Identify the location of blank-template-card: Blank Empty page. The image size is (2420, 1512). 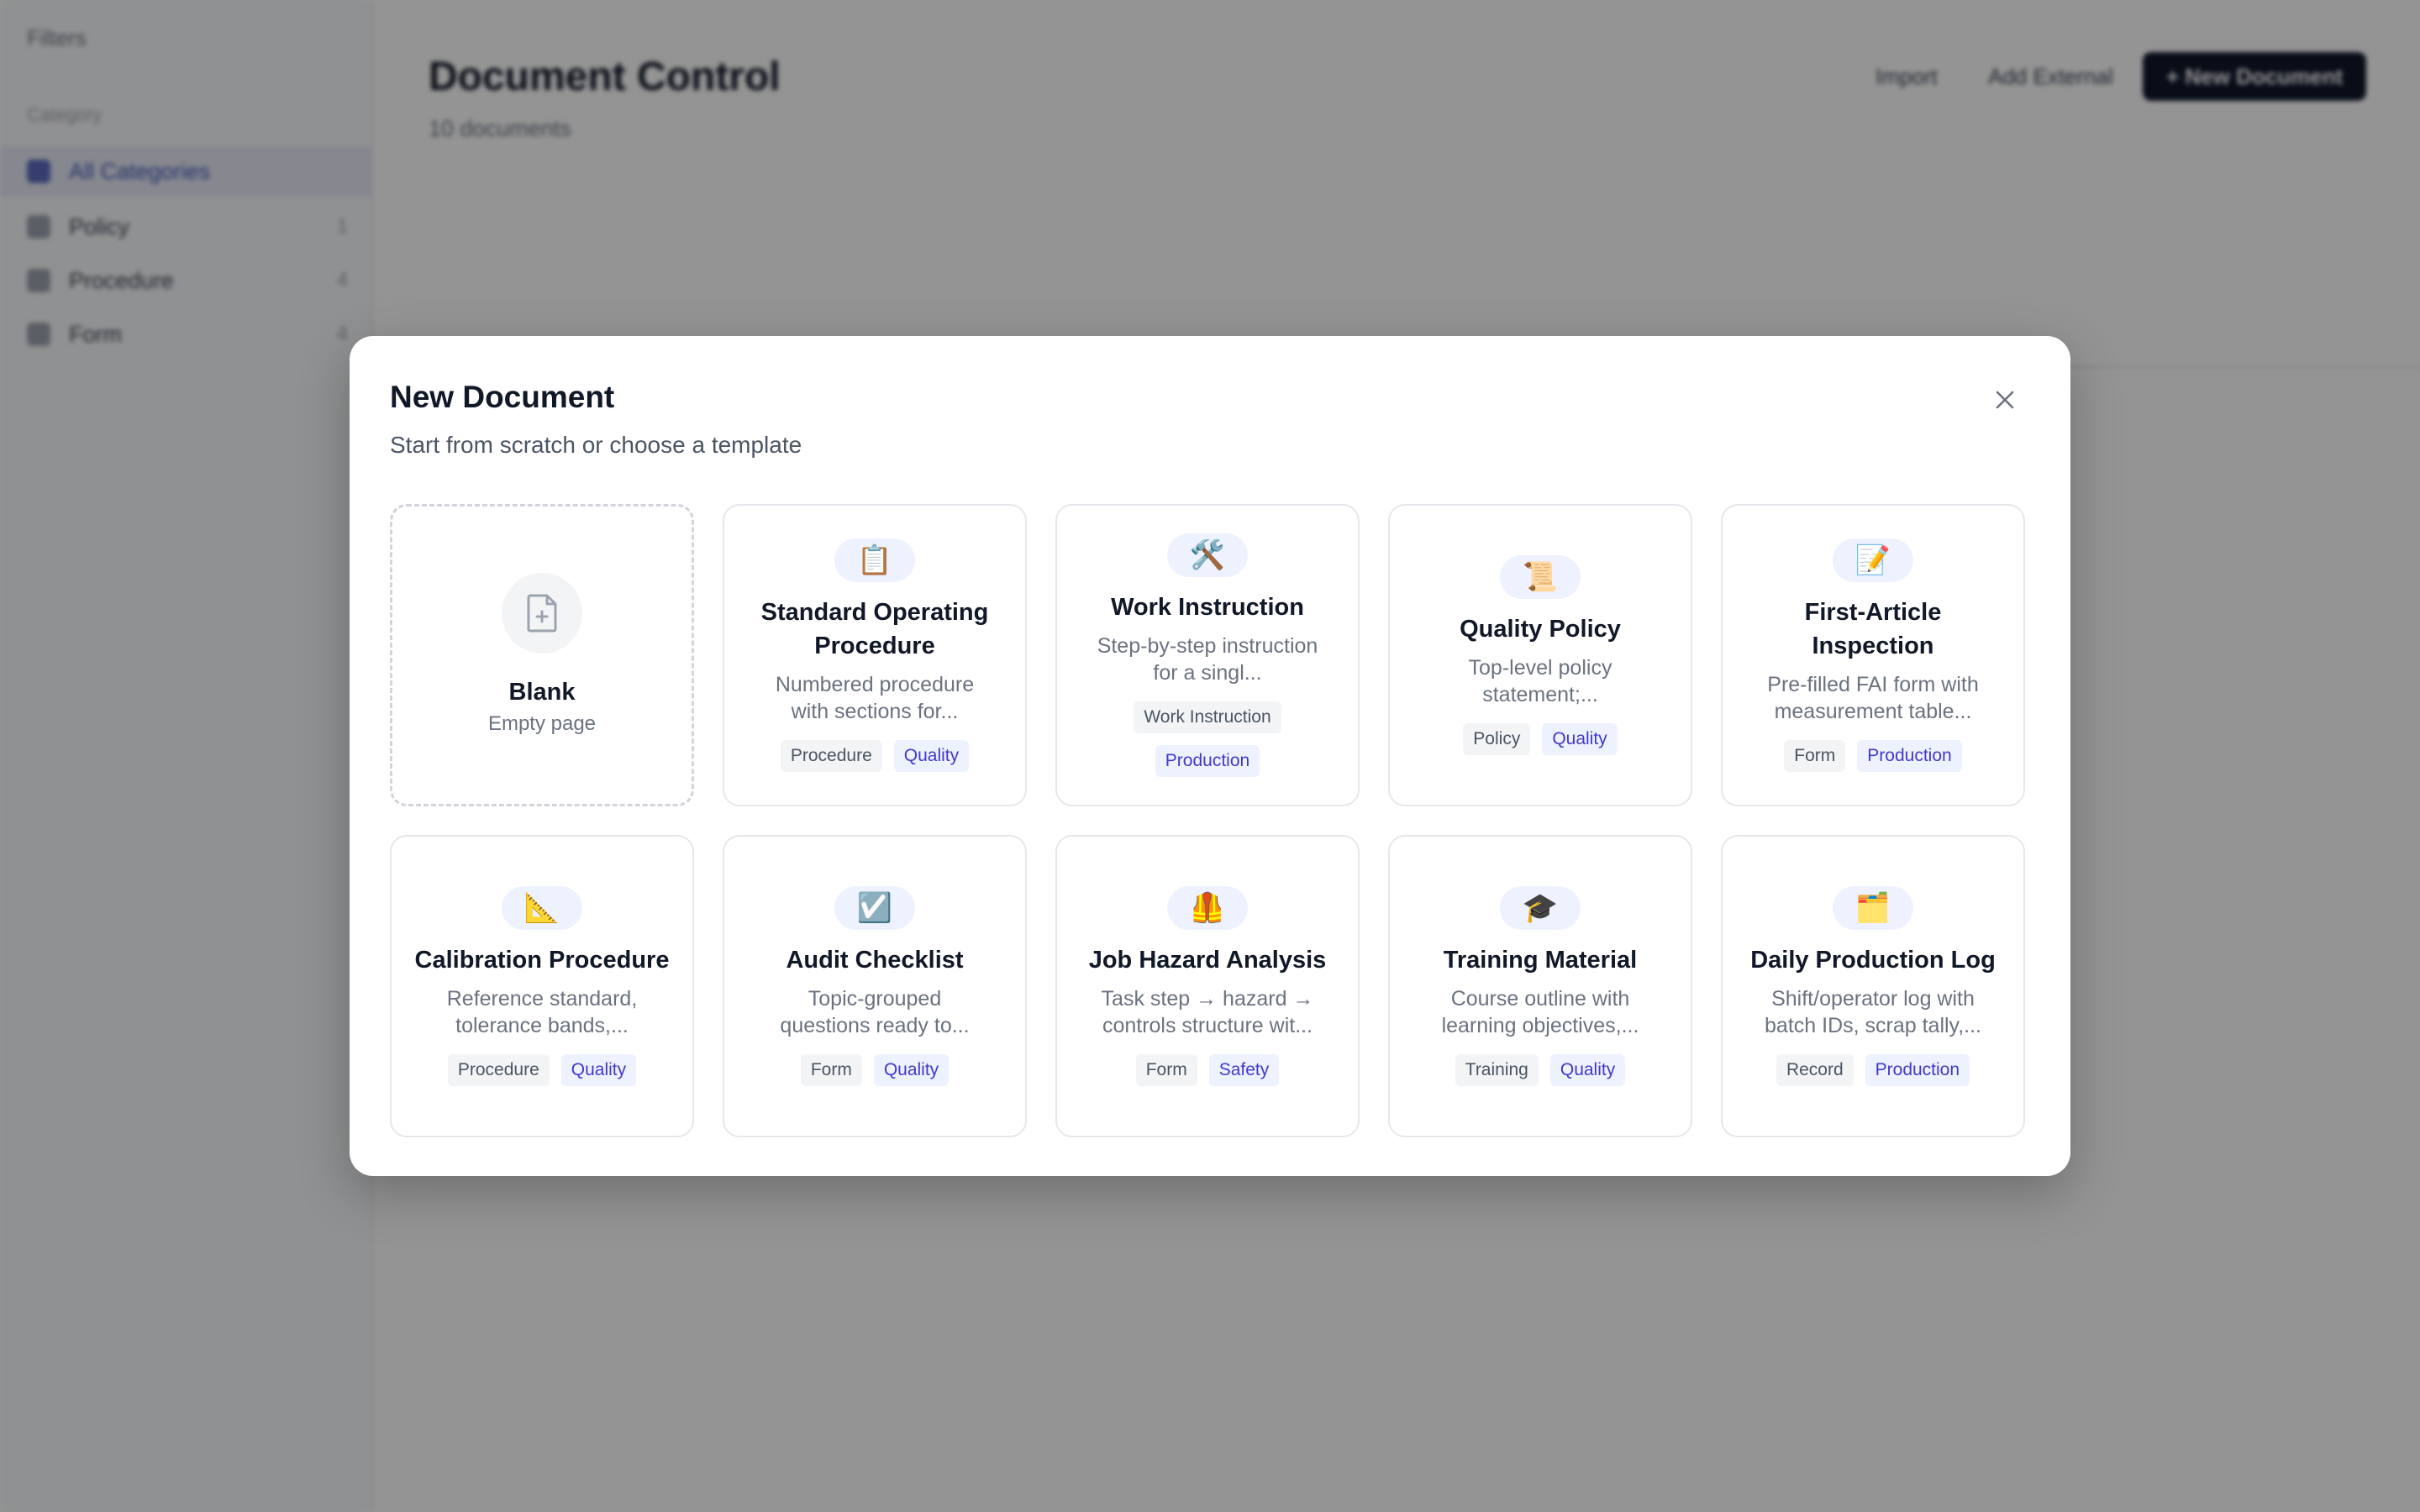
(542, 655).